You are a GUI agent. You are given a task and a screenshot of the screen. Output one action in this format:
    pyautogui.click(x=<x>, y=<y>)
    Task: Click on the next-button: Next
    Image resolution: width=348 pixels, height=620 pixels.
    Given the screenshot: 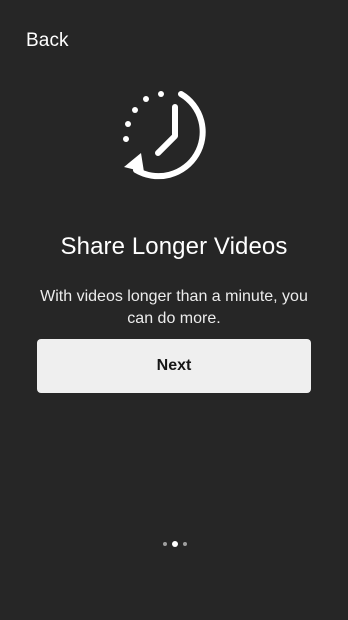 What is the action you would take?
    pyautogui.click(x=174, y=366)
    